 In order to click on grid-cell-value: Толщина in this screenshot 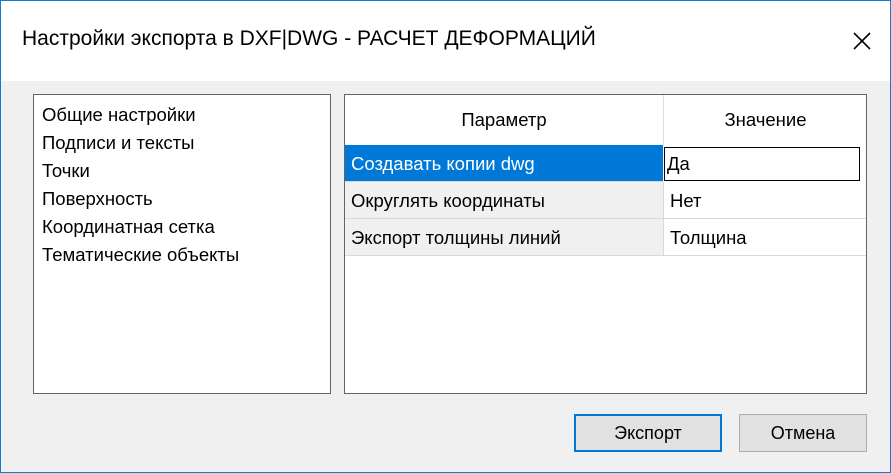, I will do `click(764, 237)`.